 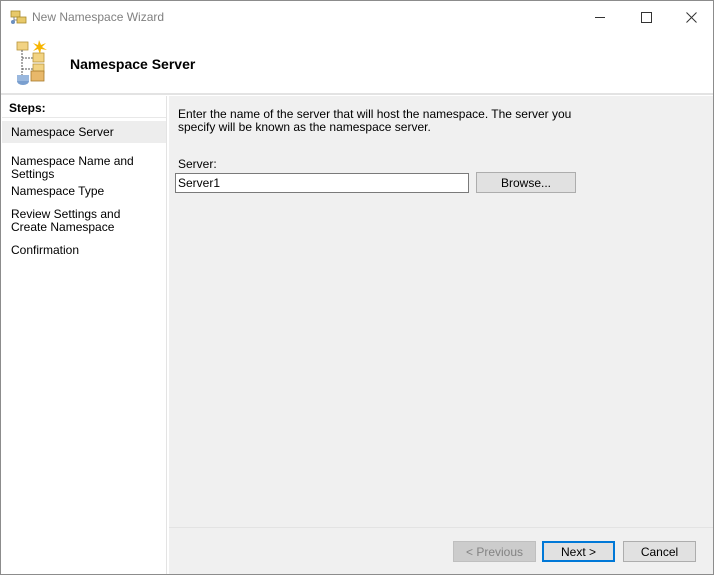 I want to click on step-review-settings: Review Settings and Create Namespace, so click(x=79, y=221).